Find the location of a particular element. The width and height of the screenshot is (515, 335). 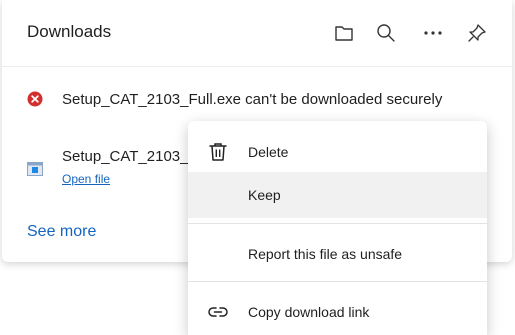

trash-icon is located at coordinates (218, 152).